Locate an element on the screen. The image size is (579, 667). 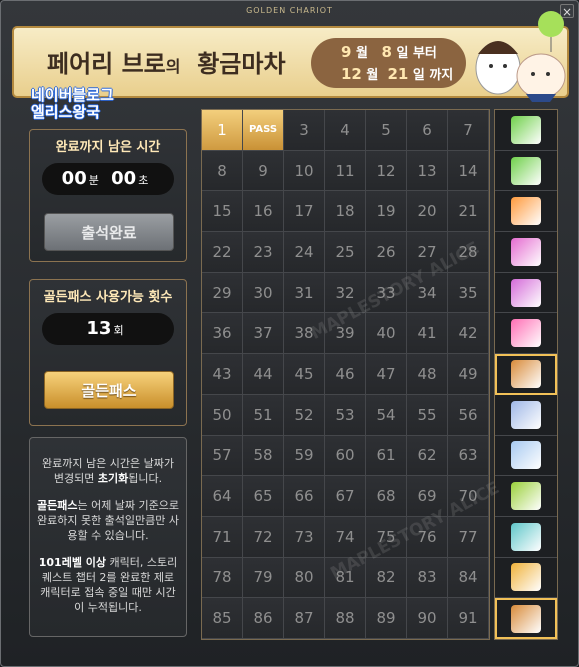
ring-icon is located at coordinates (526, 414).